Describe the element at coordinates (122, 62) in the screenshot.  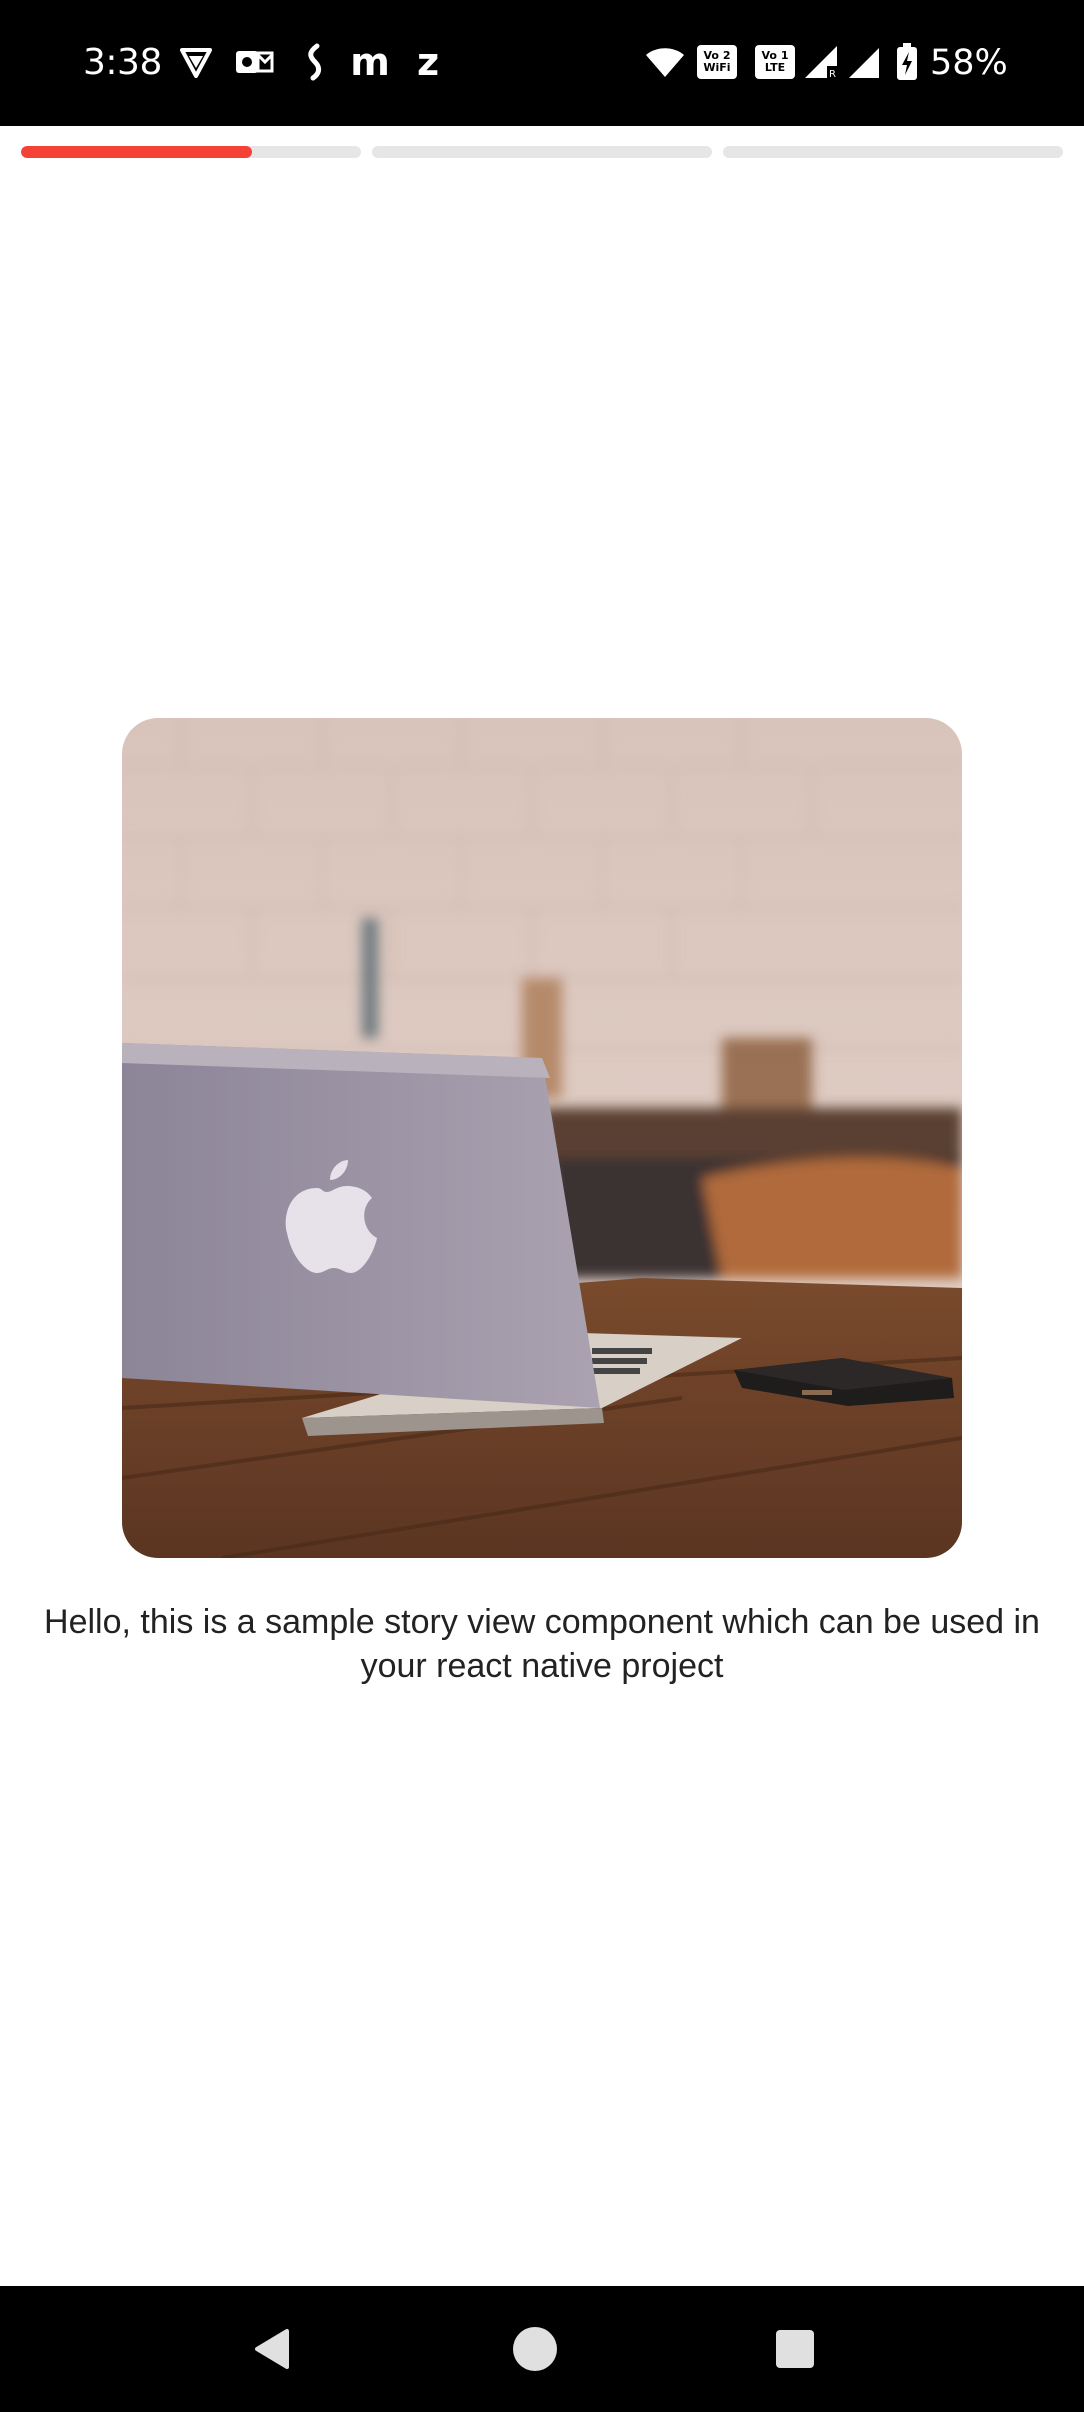
I see `status-time: 3:38` at that location.